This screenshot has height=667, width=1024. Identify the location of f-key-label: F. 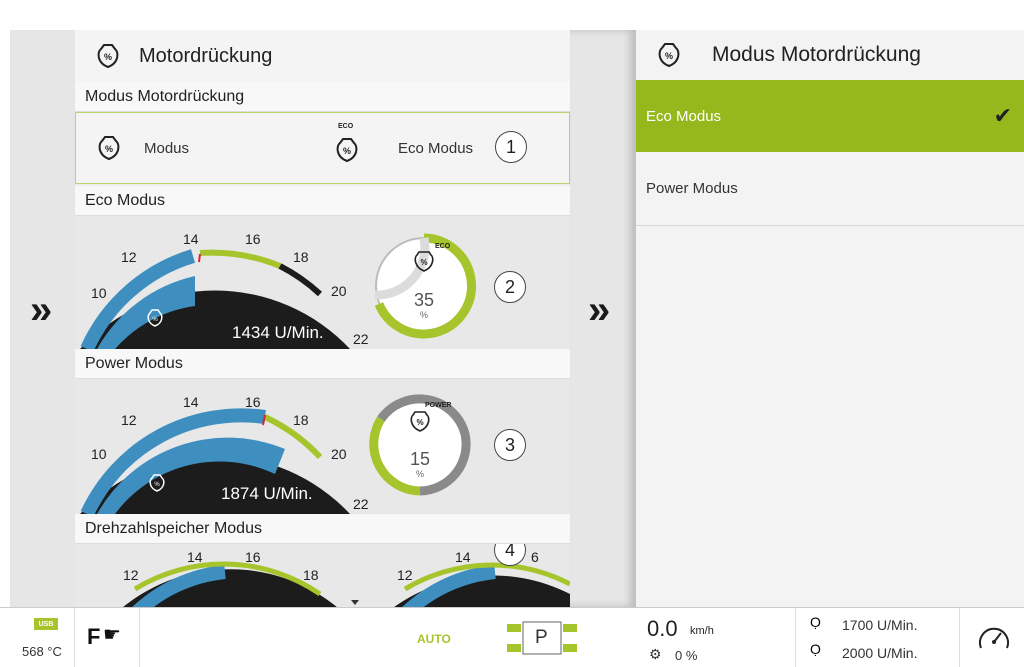
(94, 636).